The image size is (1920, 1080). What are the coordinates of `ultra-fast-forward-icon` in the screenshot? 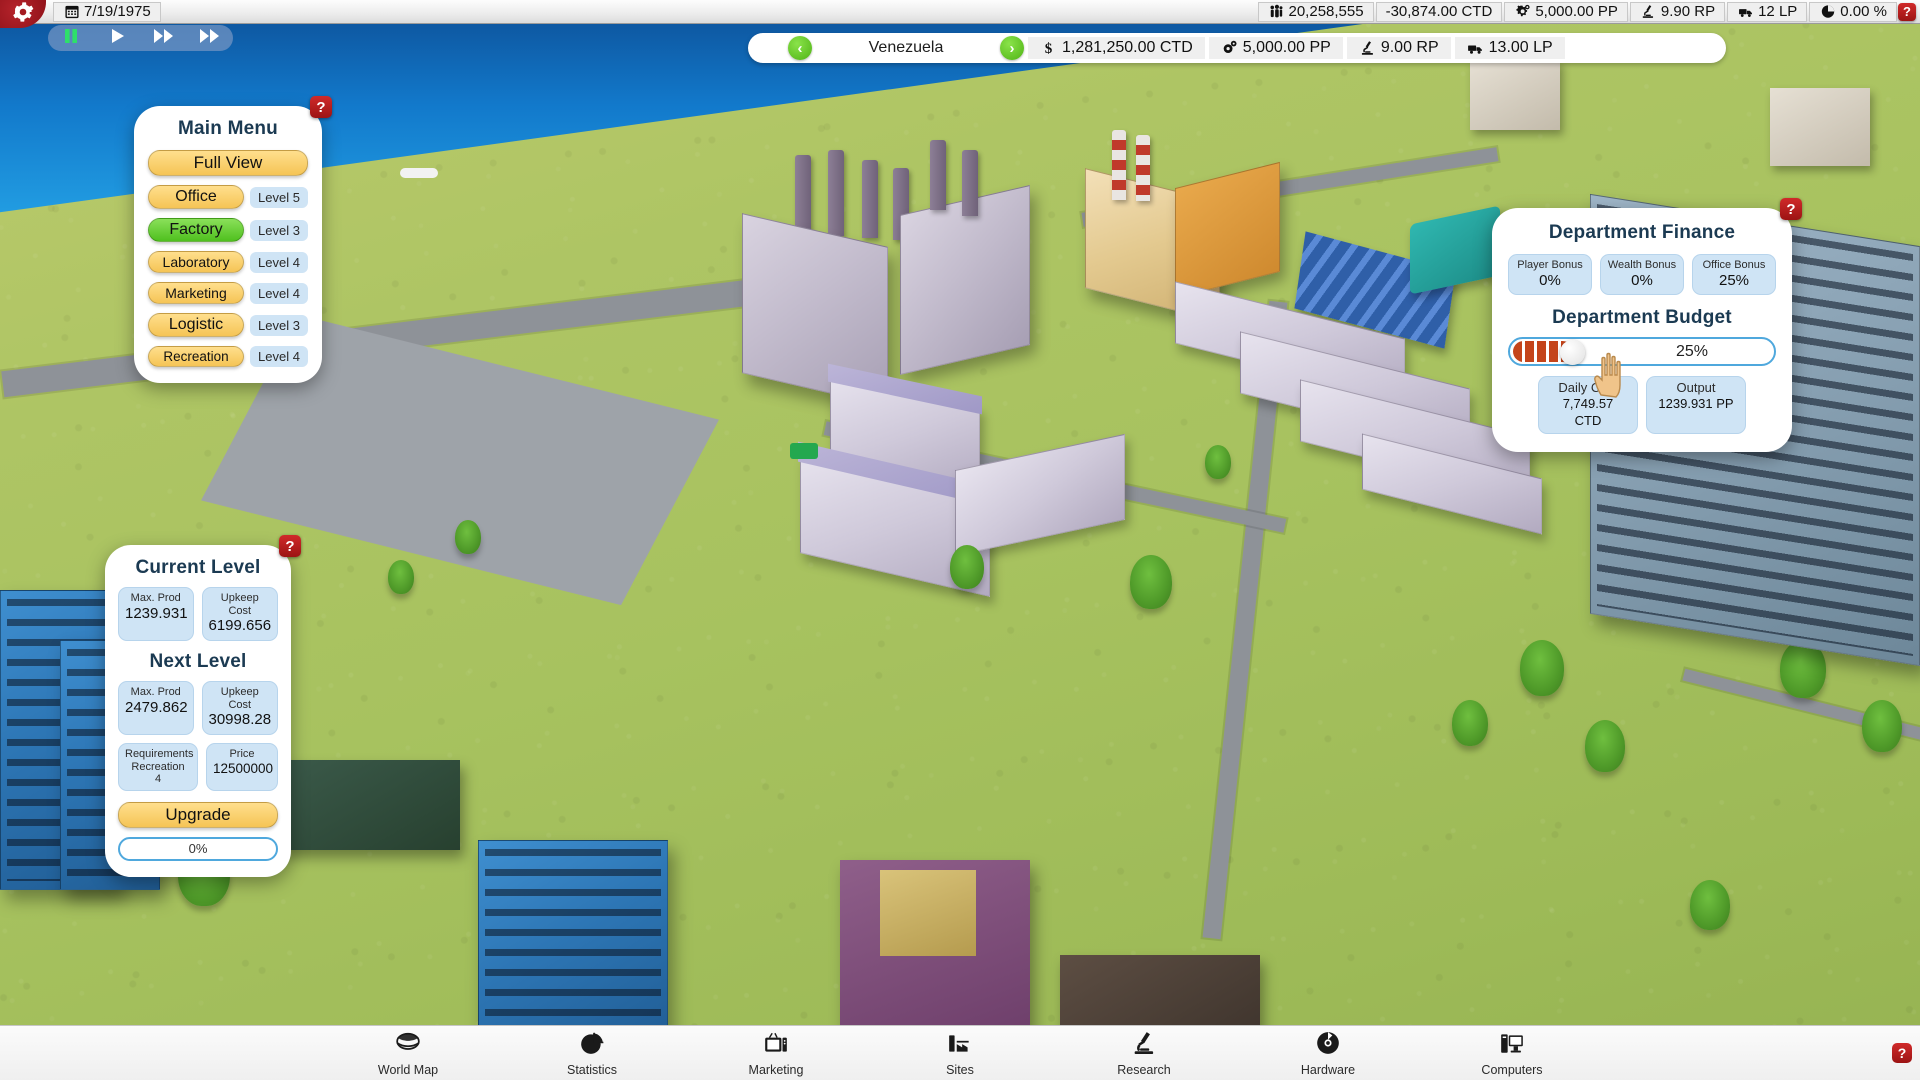 It's located at (210, 38).